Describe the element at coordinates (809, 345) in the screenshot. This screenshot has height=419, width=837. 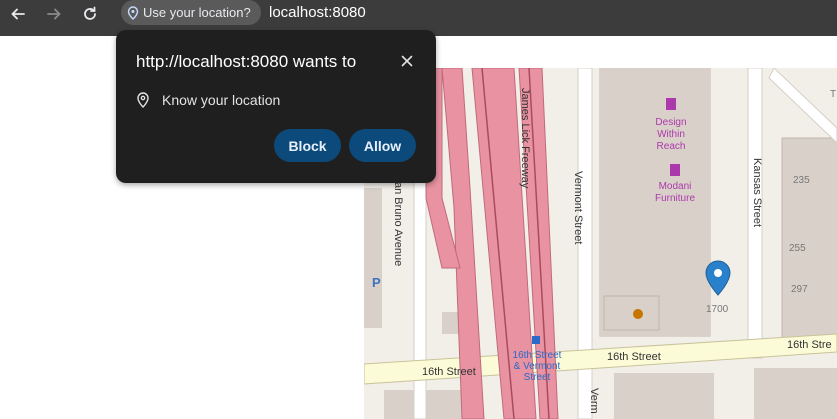
I see `street-label-16th-right: 16th Stre` at that location.